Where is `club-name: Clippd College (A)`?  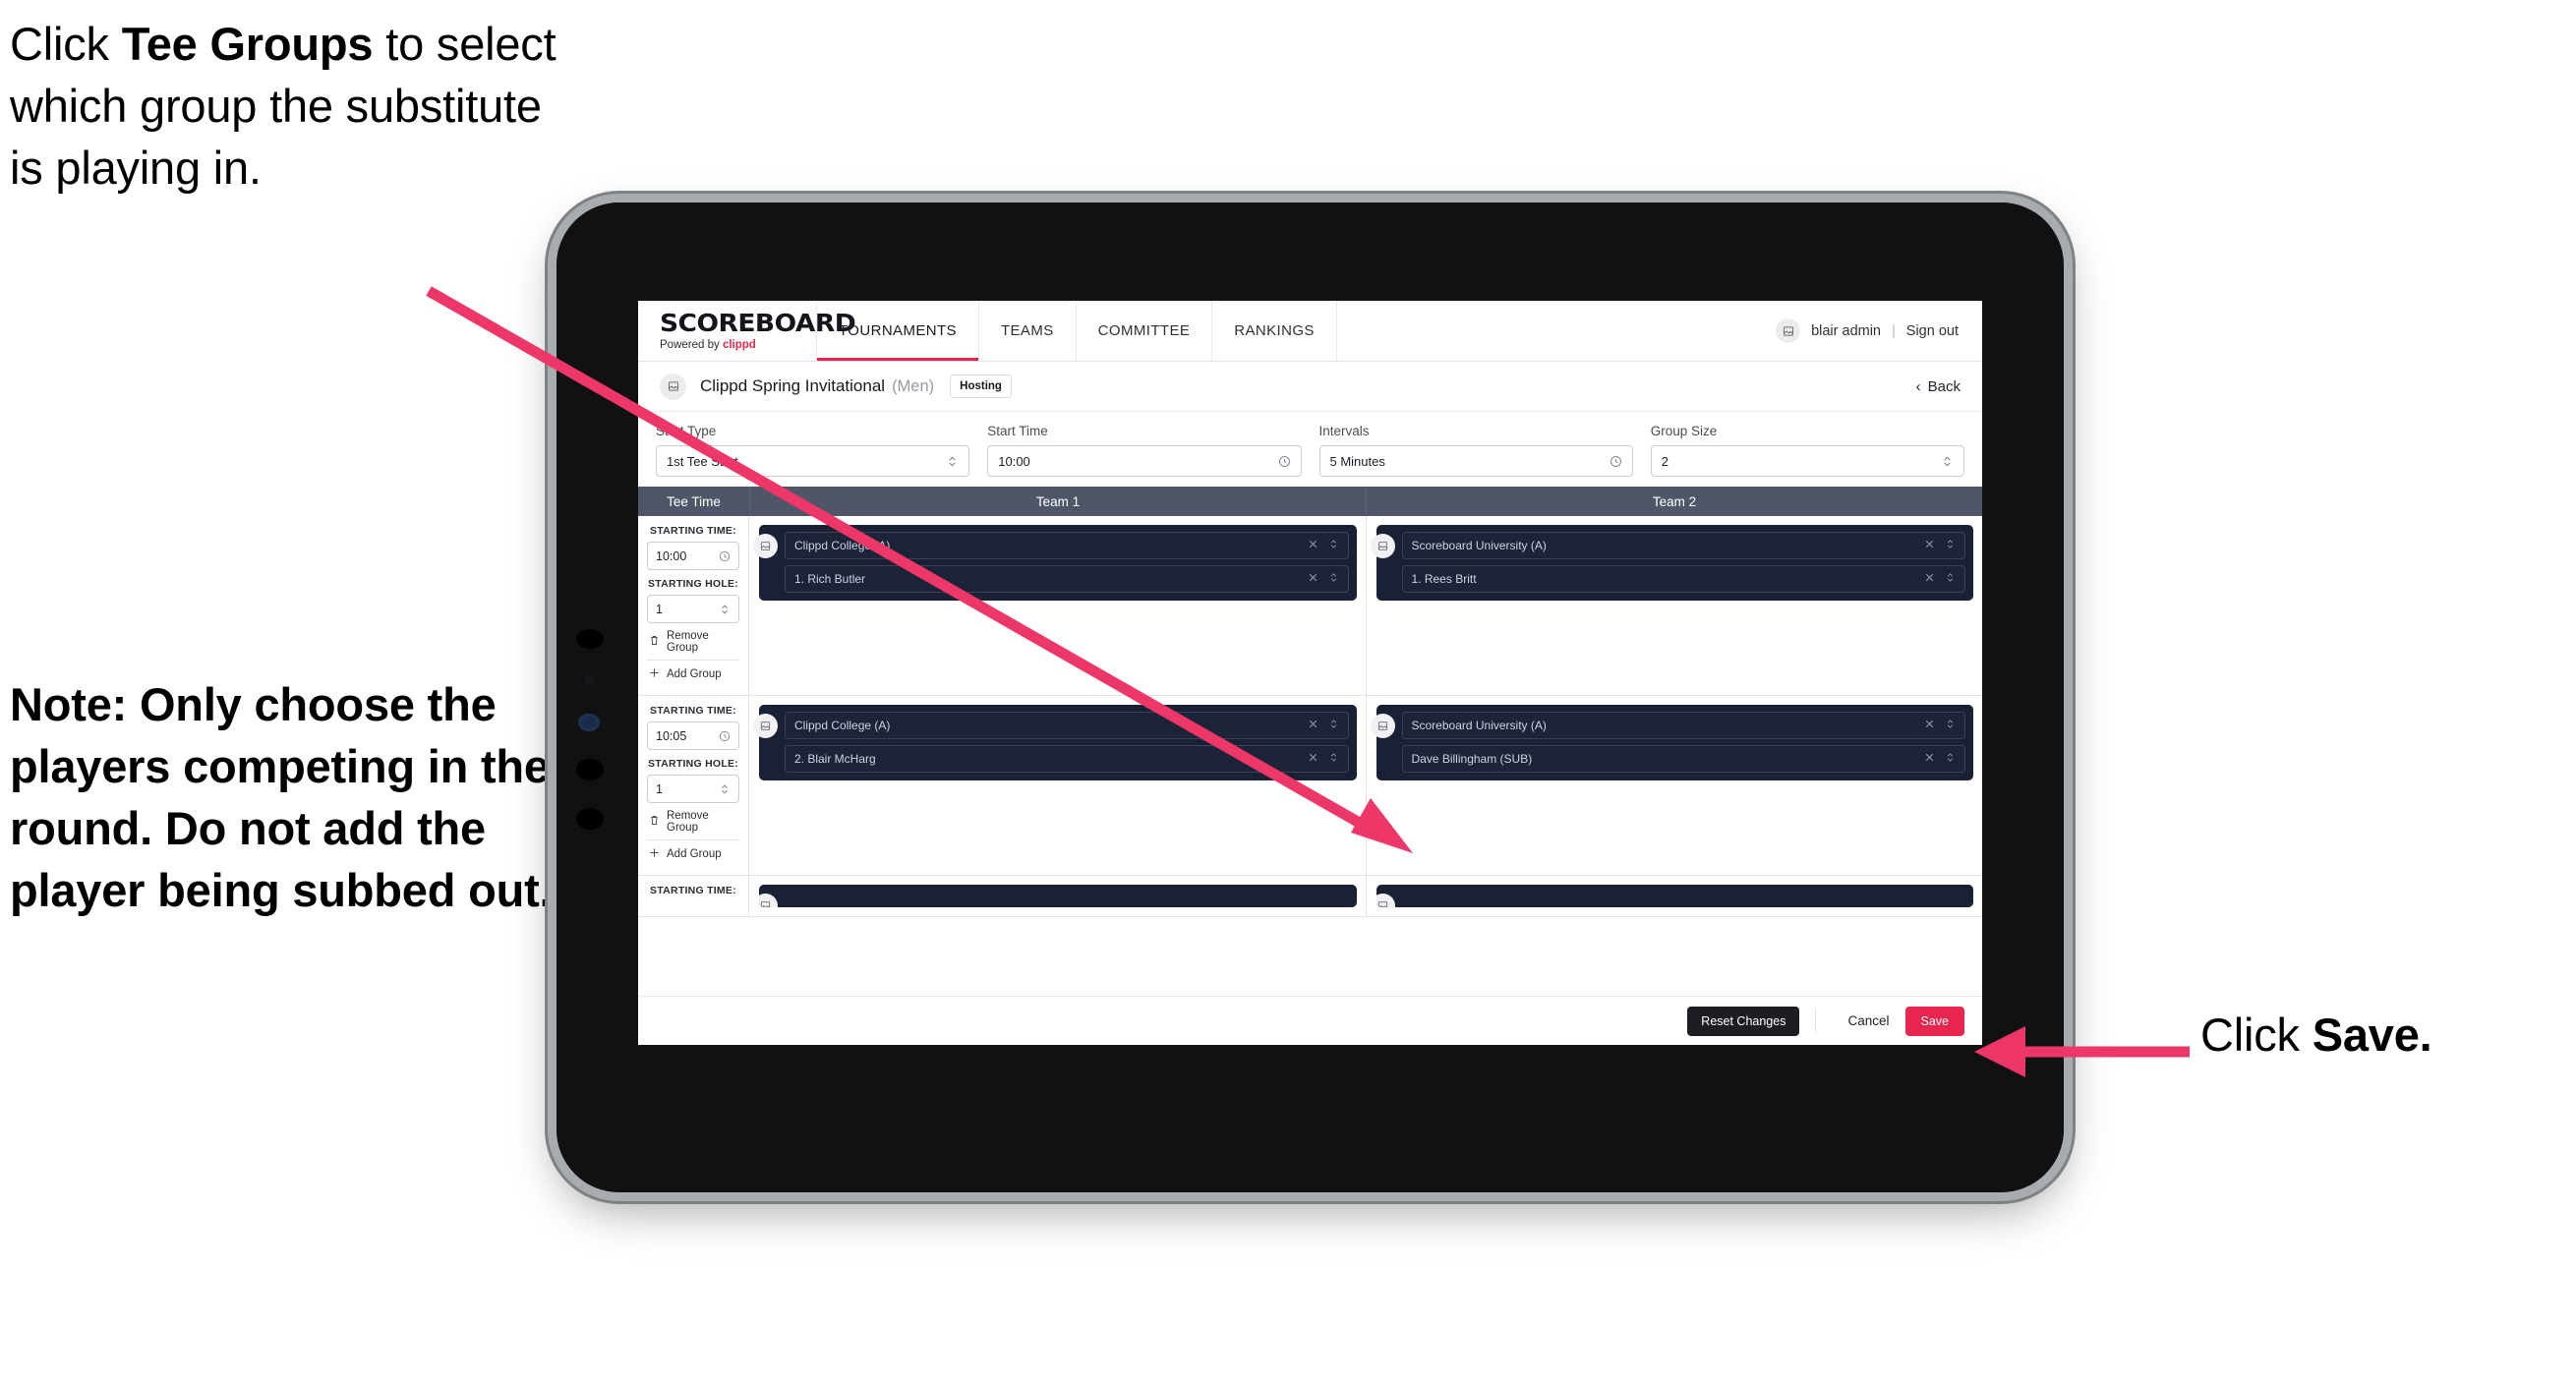 club-name: Clippd College (A) is located at coordinates (842, 545).